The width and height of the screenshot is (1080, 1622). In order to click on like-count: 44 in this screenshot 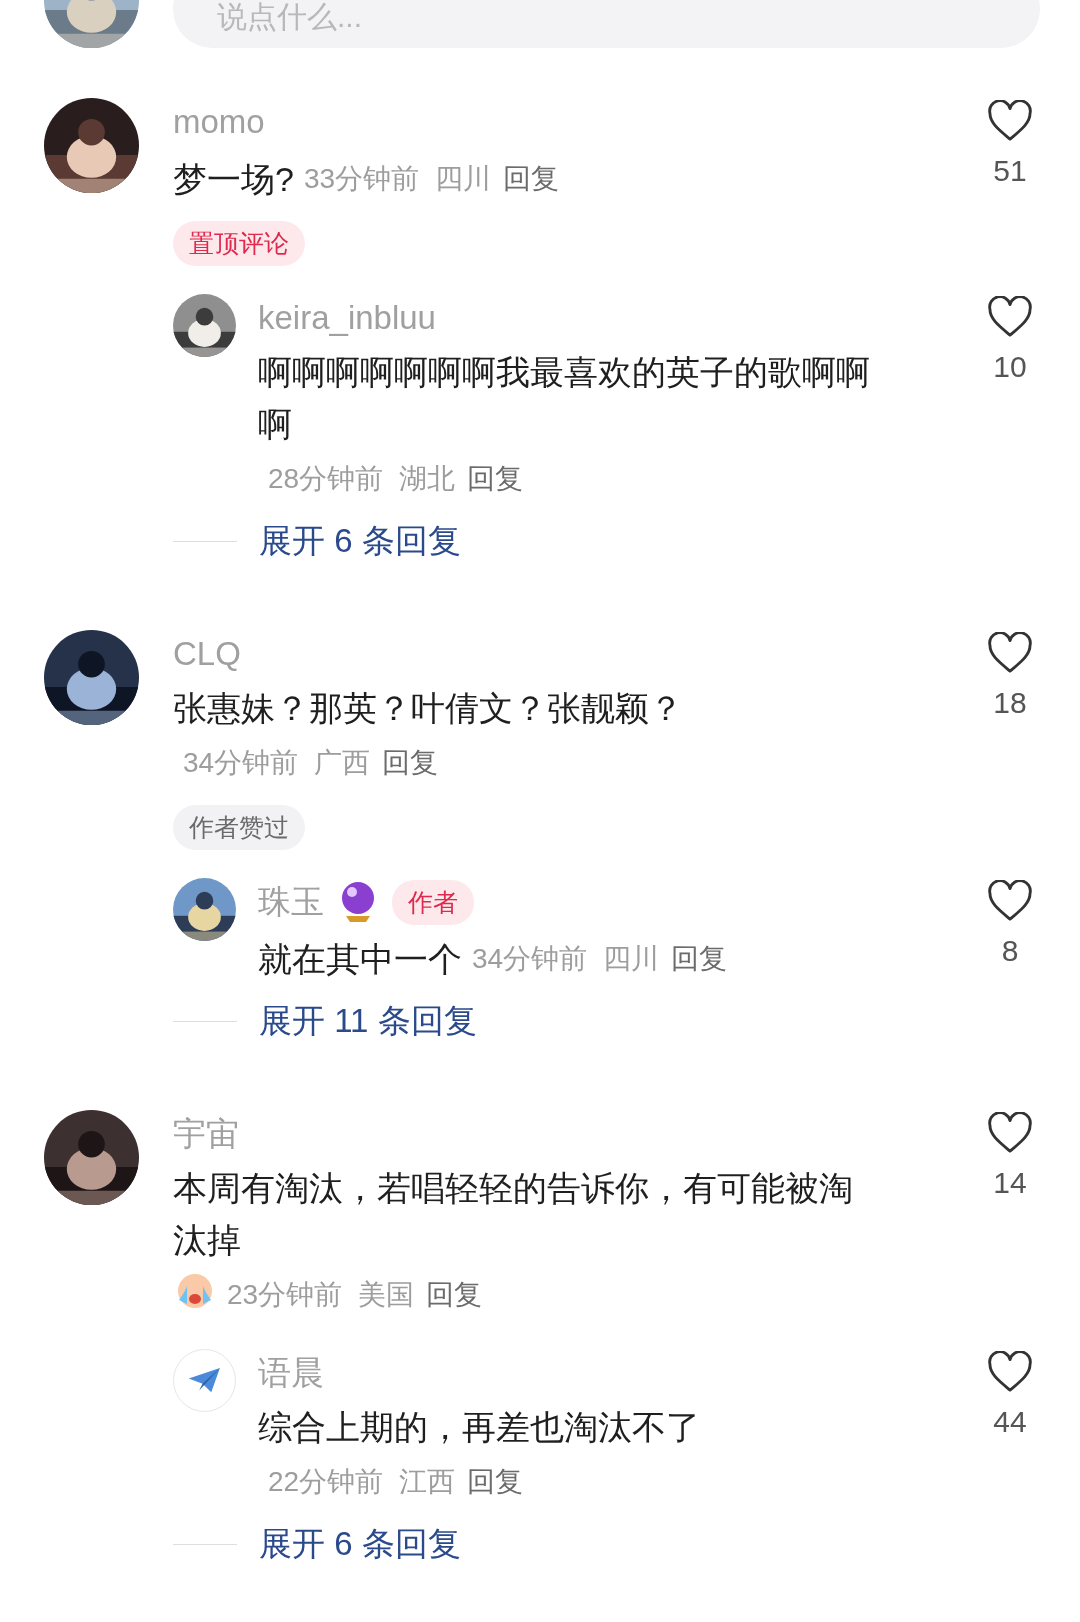, I will do `click(1010, 1422)`.